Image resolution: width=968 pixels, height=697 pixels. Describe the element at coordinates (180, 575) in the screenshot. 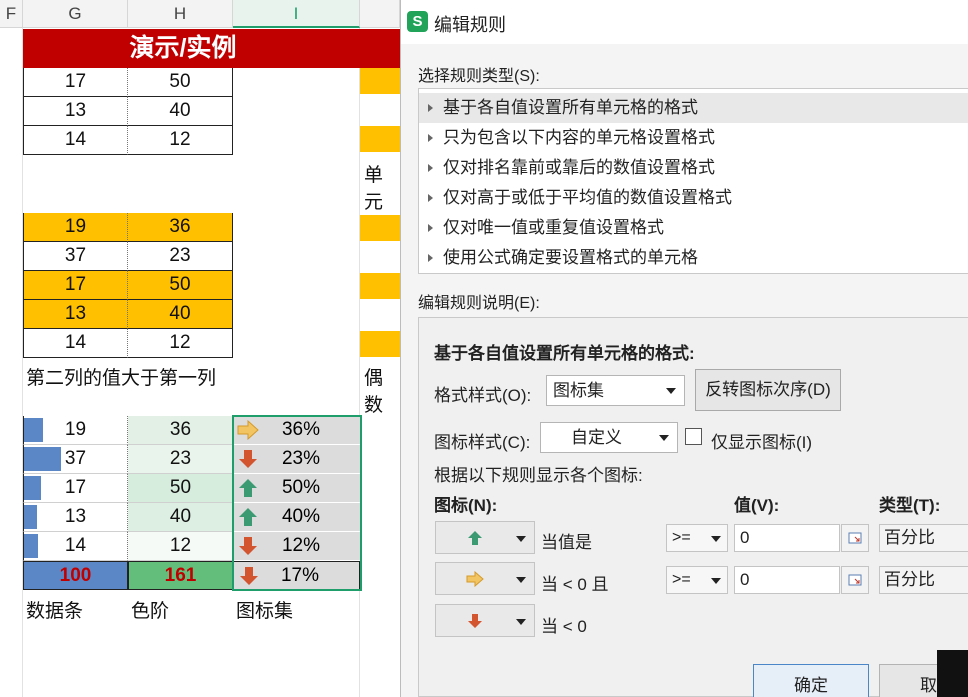

I see `total-color-scale-cell: 161` at that location.